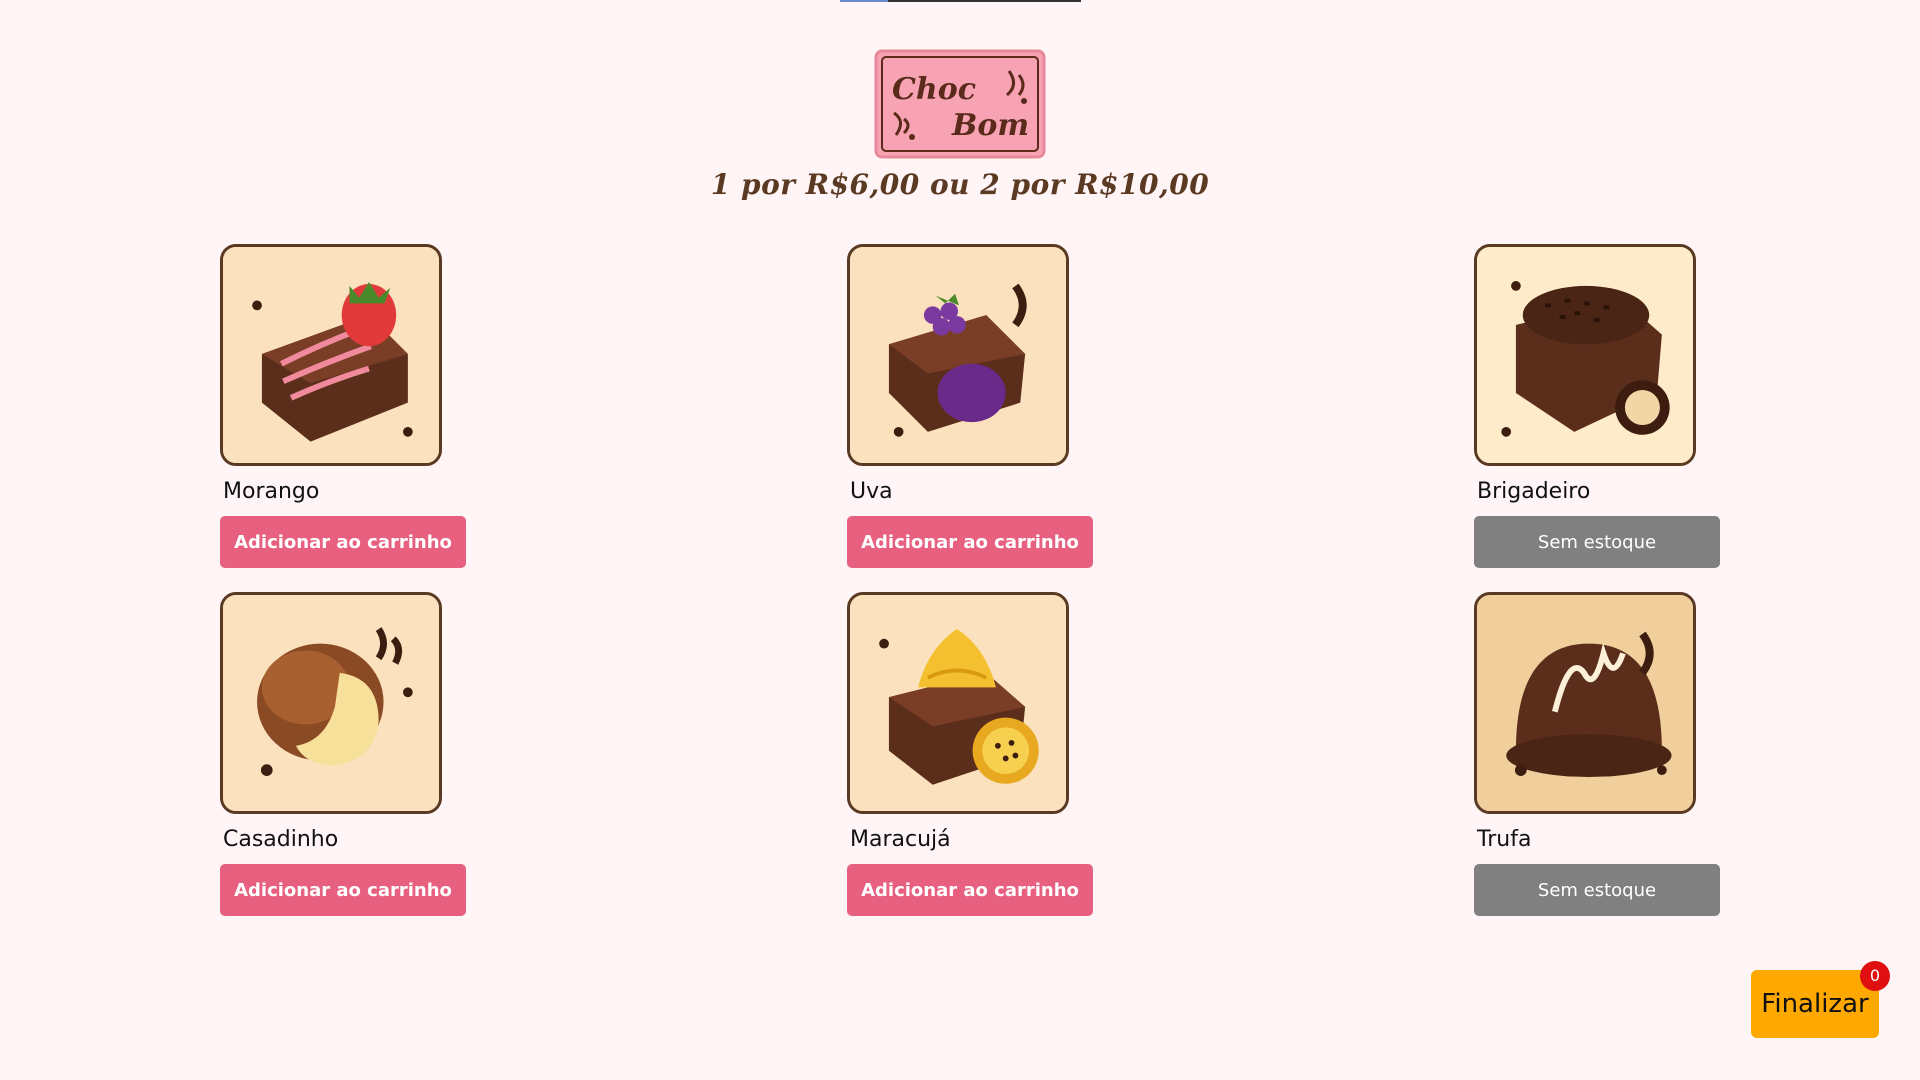 This screenshot has width=1920, height=1080. Describe the element at coordinates (900, 839) in the screenshot. I see `product-name: Maracujá` at that location.